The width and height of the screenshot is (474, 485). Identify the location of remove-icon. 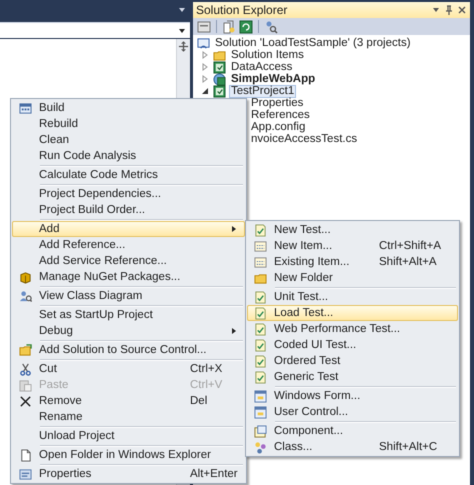
(25, 401).